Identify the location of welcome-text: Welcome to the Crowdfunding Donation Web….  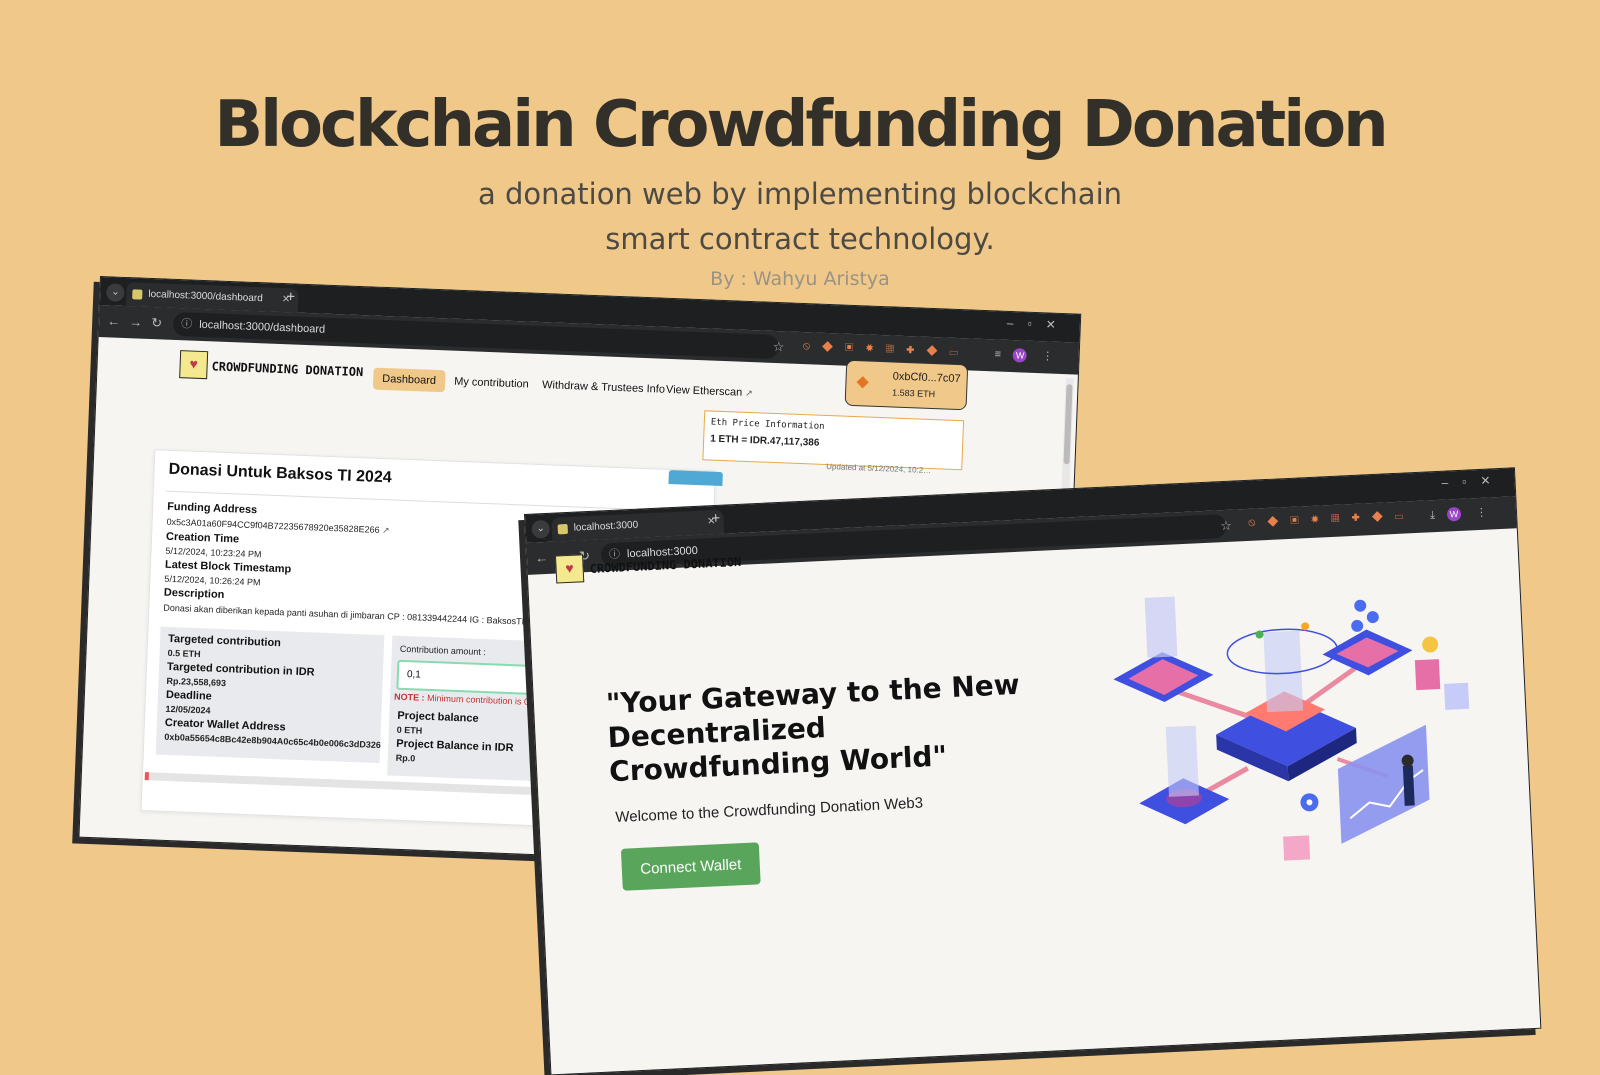
(769, 810).